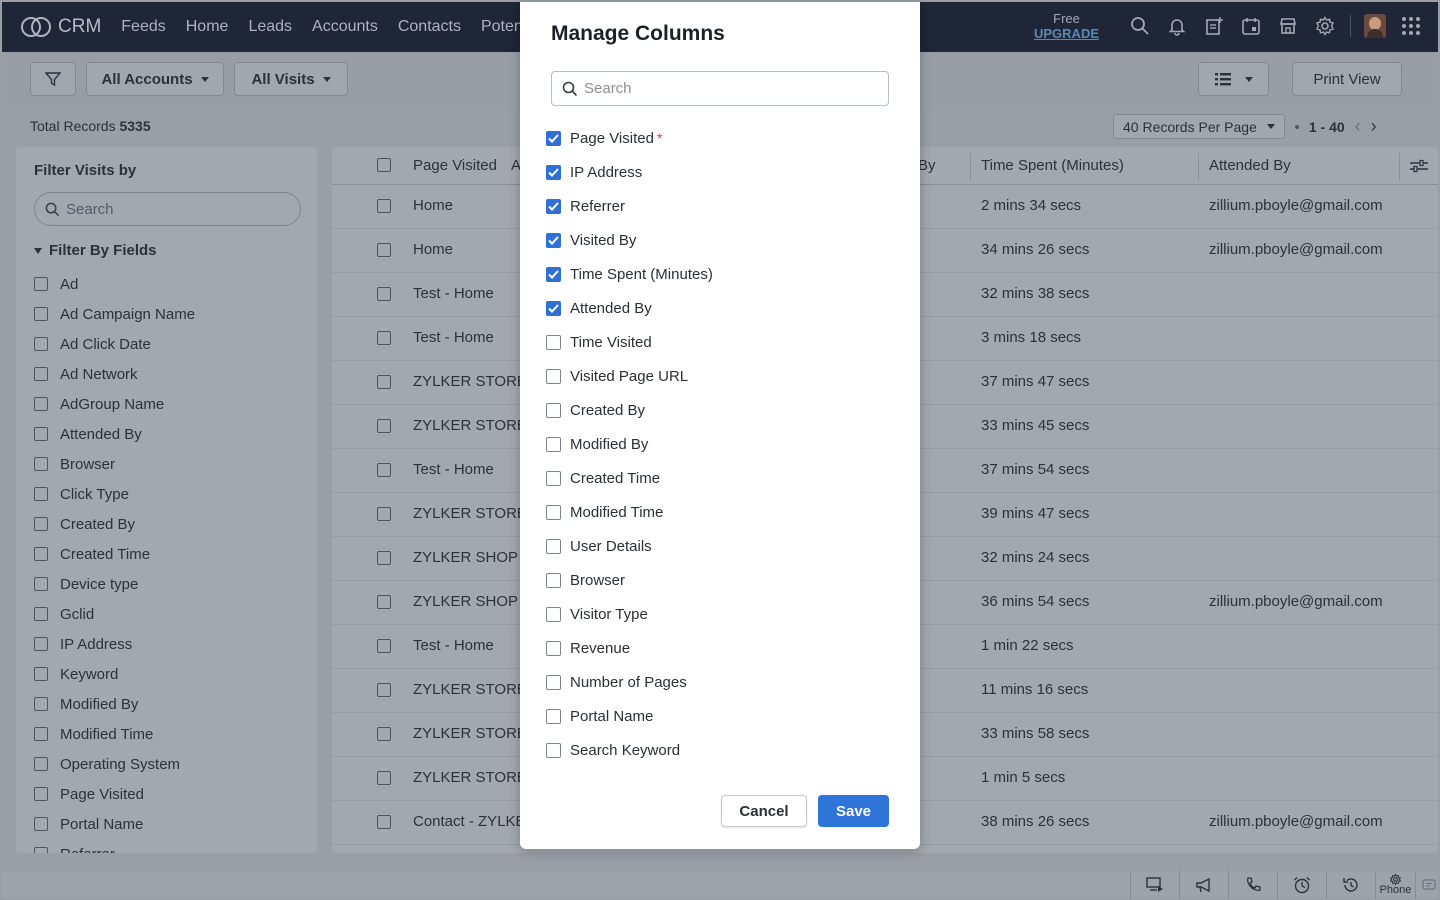 The width and height of the screenshot is (1440, 900). Describe the element at coordinates (433, 205) in the screenshot. I see `cell-page-visited: Home` at that location.